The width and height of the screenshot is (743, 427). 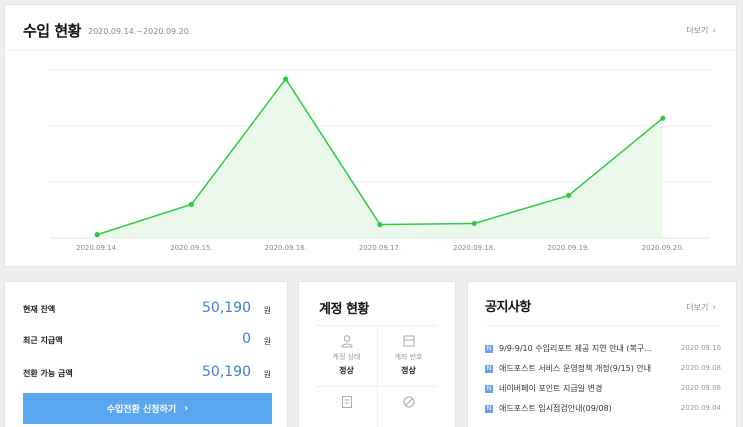 I want to click on account-cell-block, so click(x=408, y=407).